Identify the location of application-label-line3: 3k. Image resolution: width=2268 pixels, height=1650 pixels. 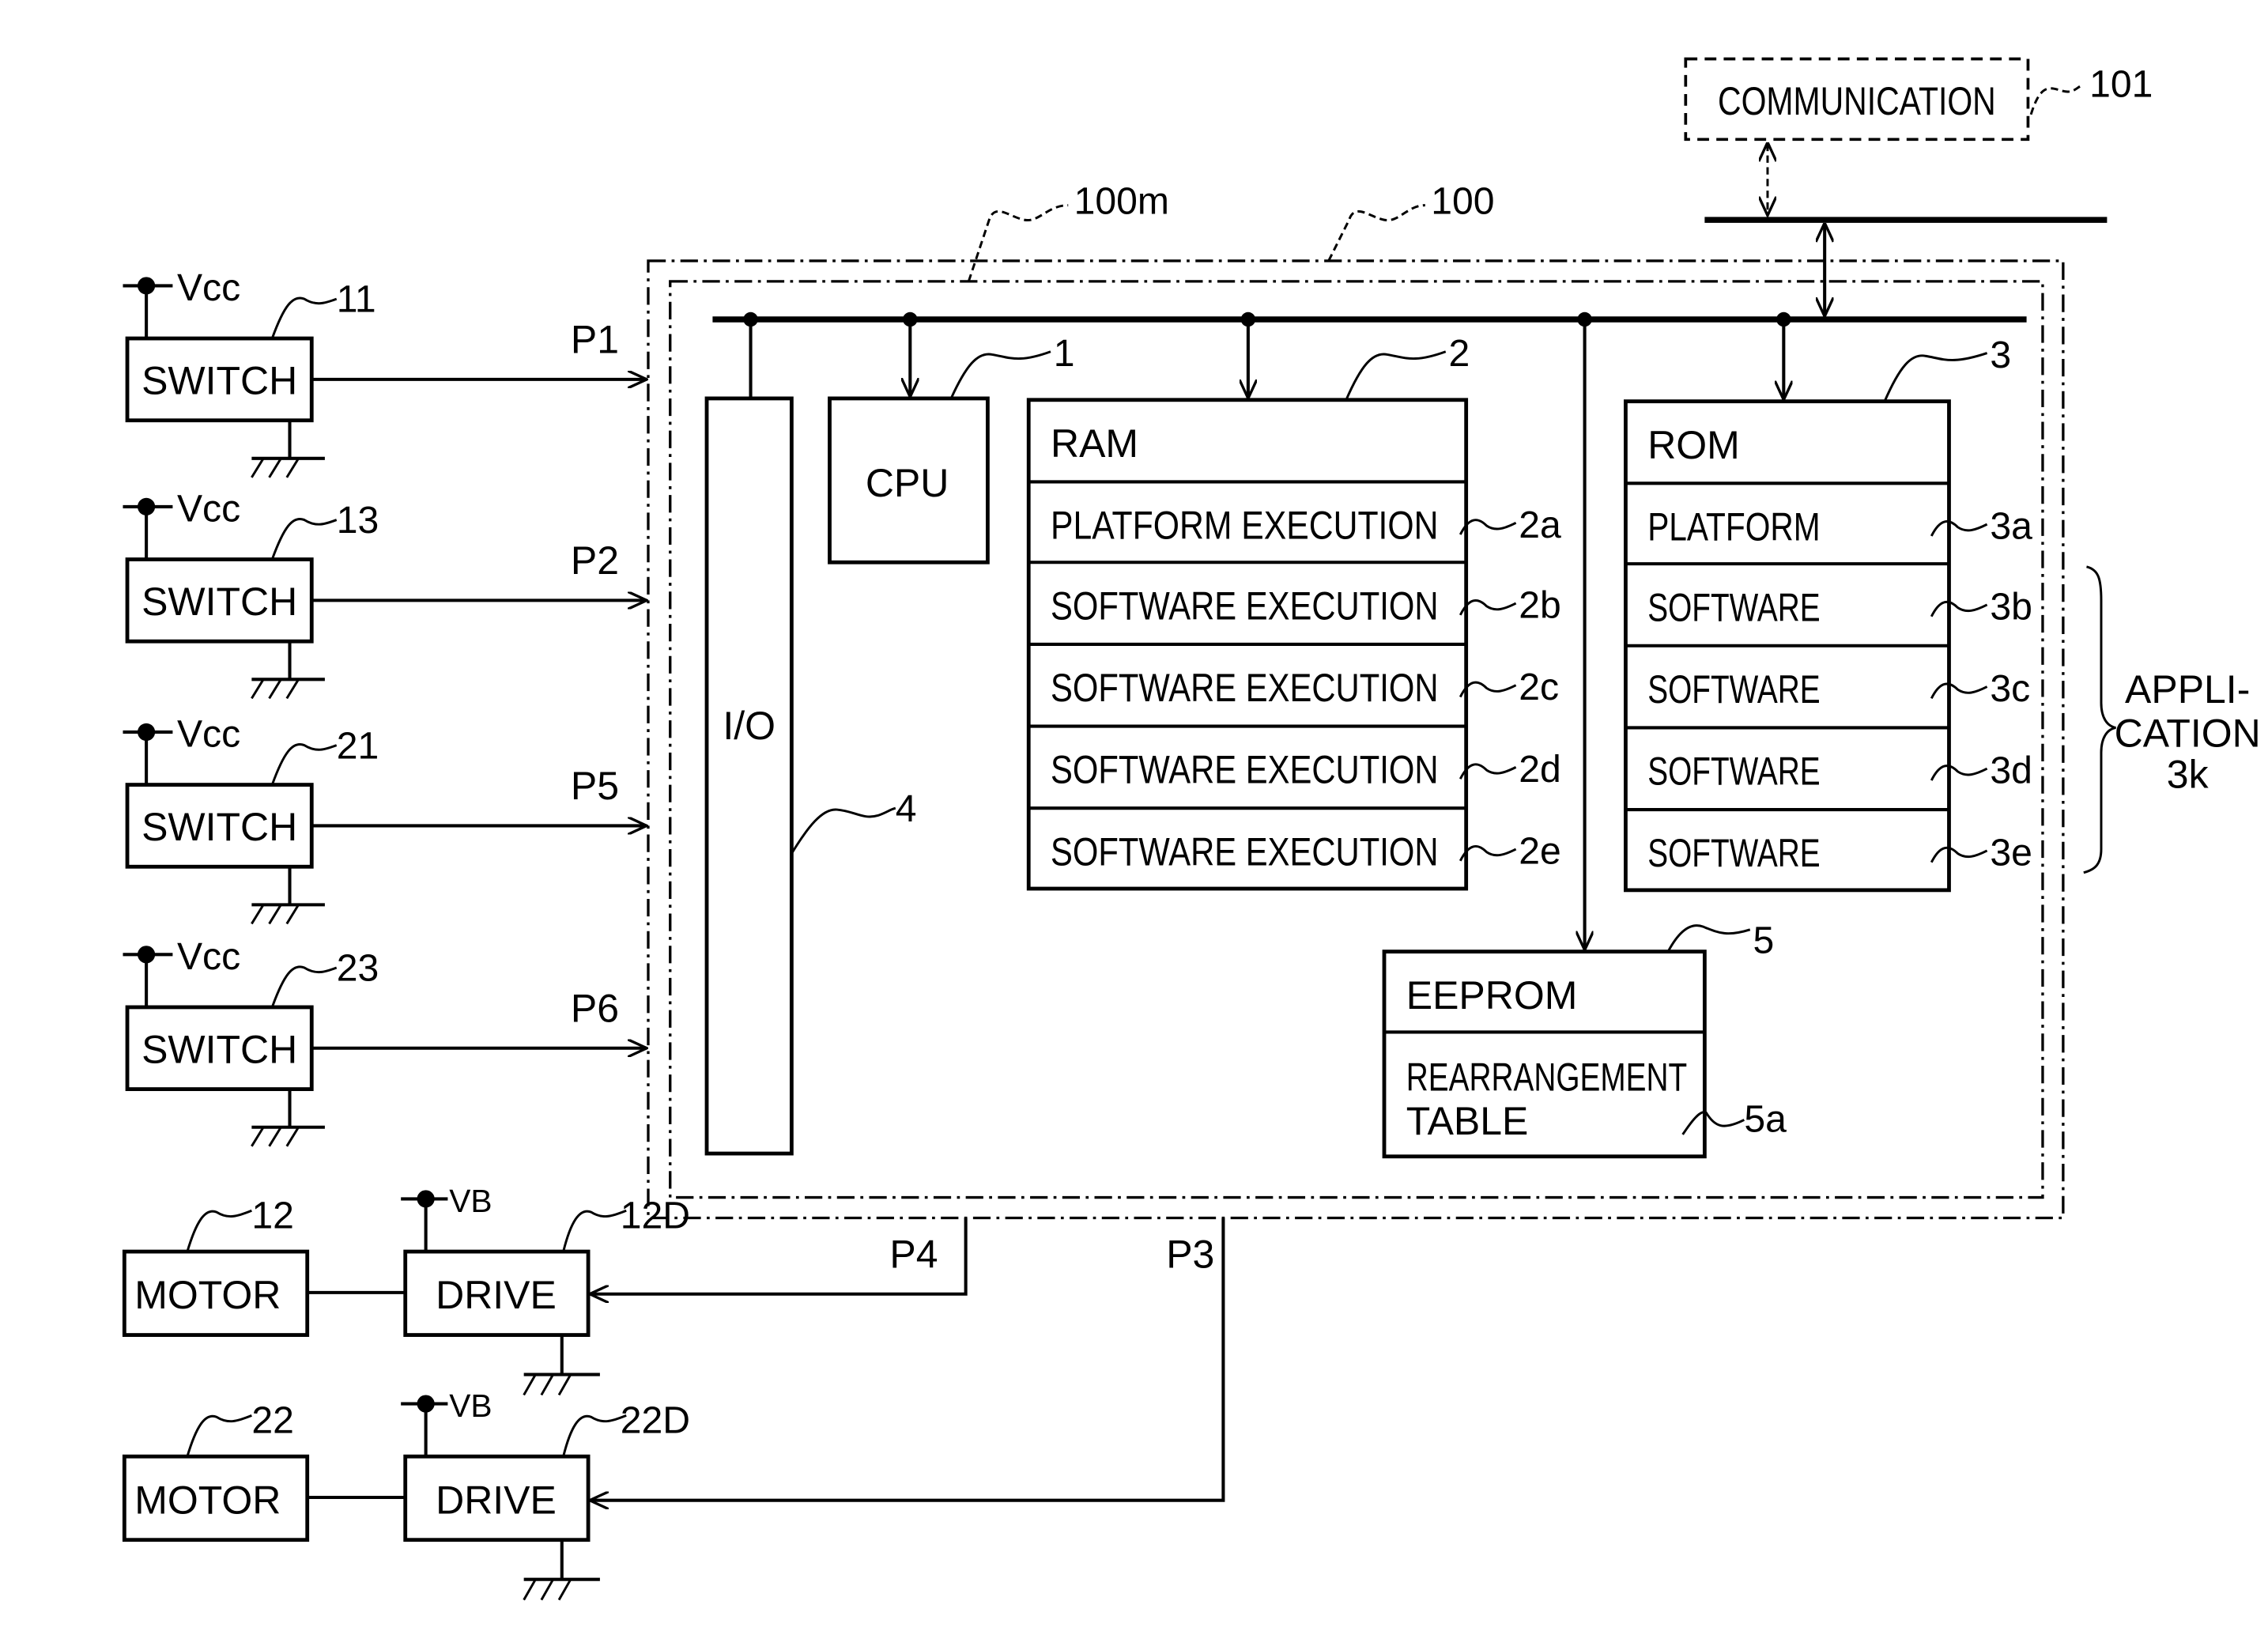
(2188, 774).